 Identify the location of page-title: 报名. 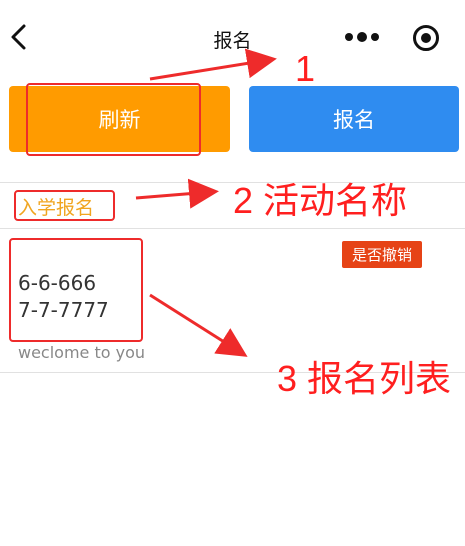
(232, 41).